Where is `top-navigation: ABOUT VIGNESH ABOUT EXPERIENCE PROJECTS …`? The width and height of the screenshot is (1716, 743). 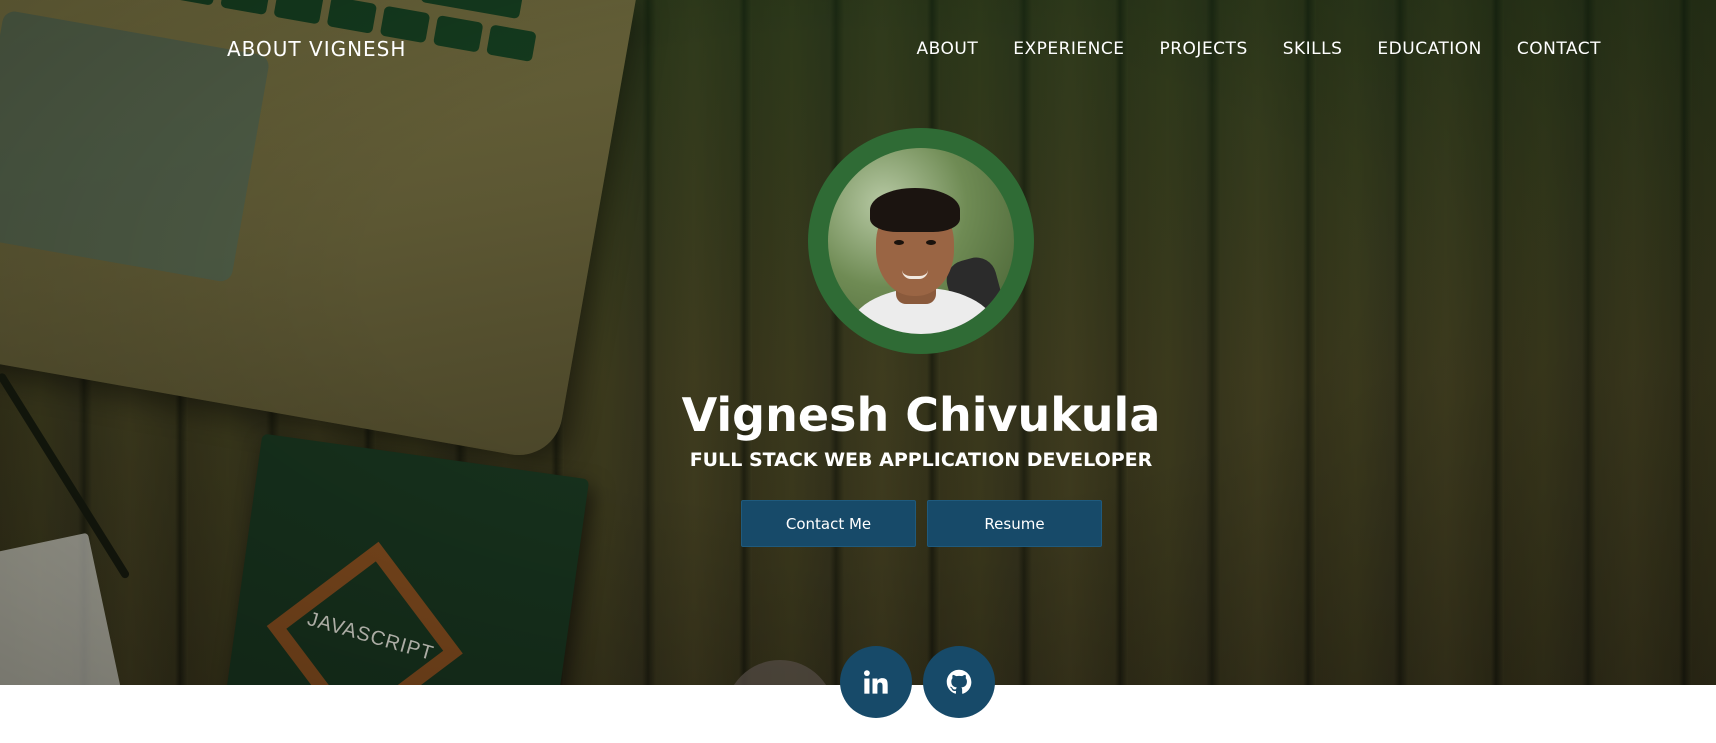 top-navigation: ABOUT VIGNESH ABOUT EXPERIENCE PROJECTS … is located at coordinates (858, 48).